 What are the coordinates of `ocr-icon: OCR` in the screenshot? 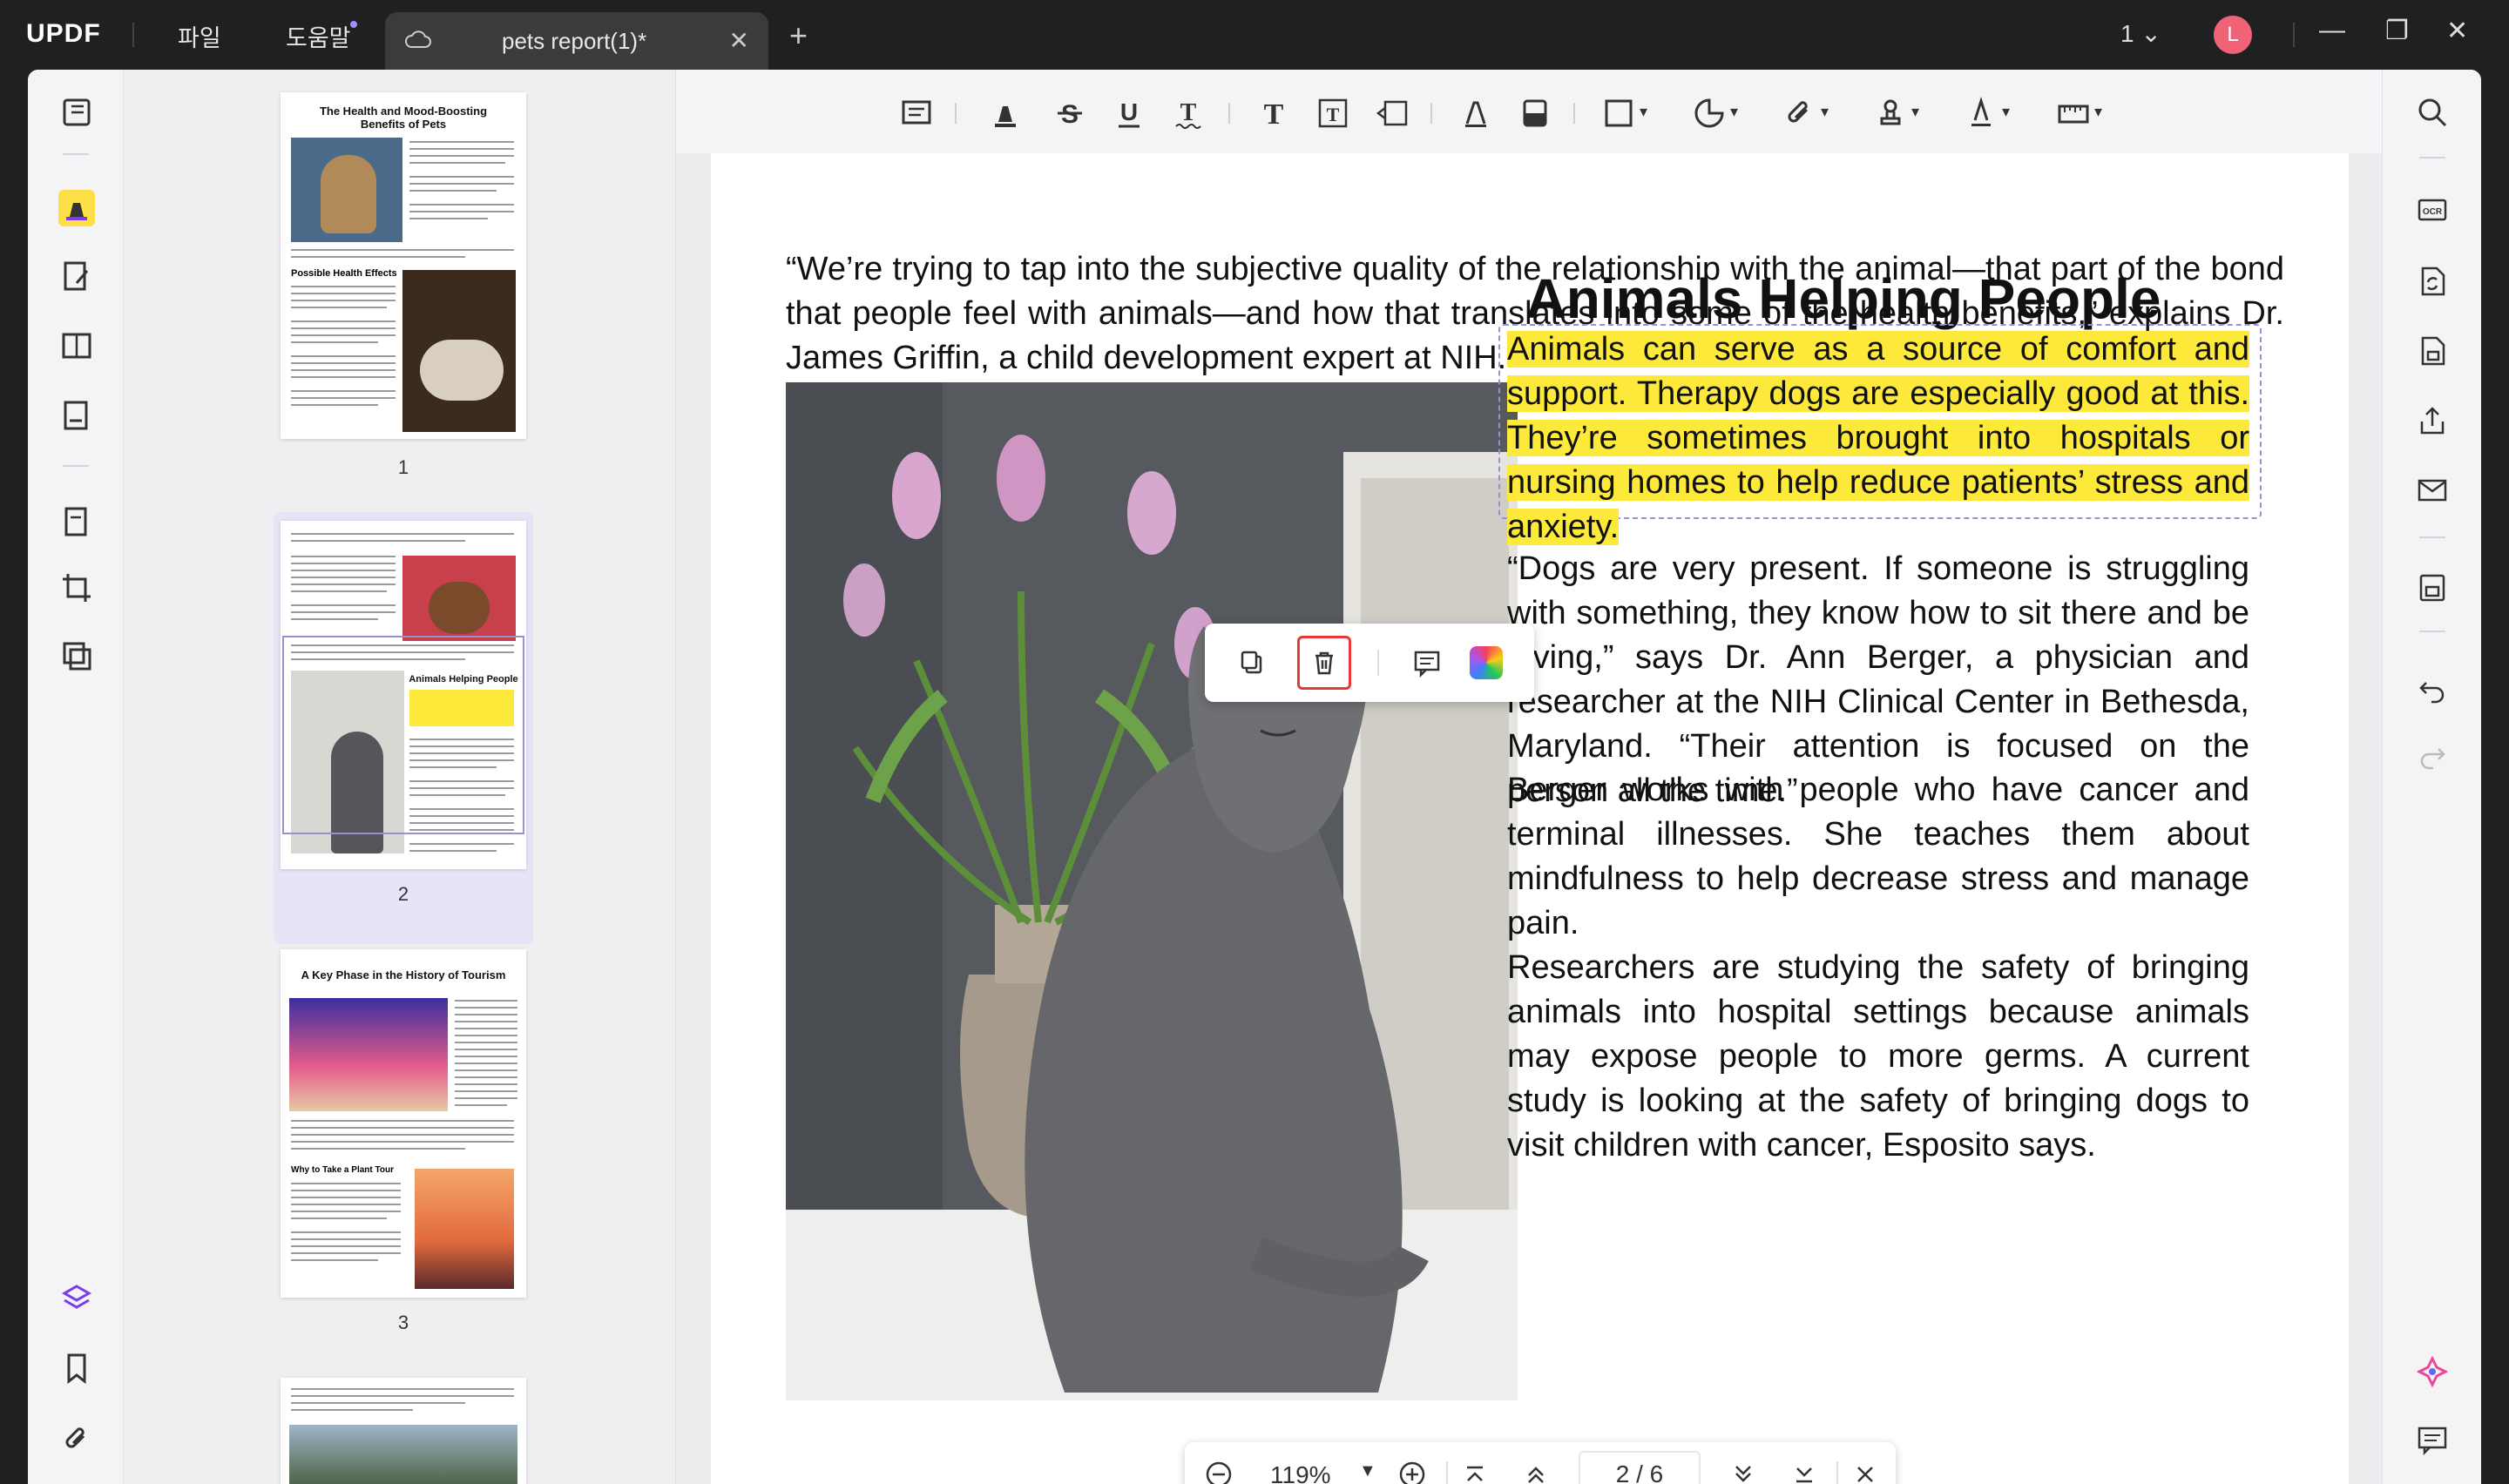 It's located at (2432, 210).